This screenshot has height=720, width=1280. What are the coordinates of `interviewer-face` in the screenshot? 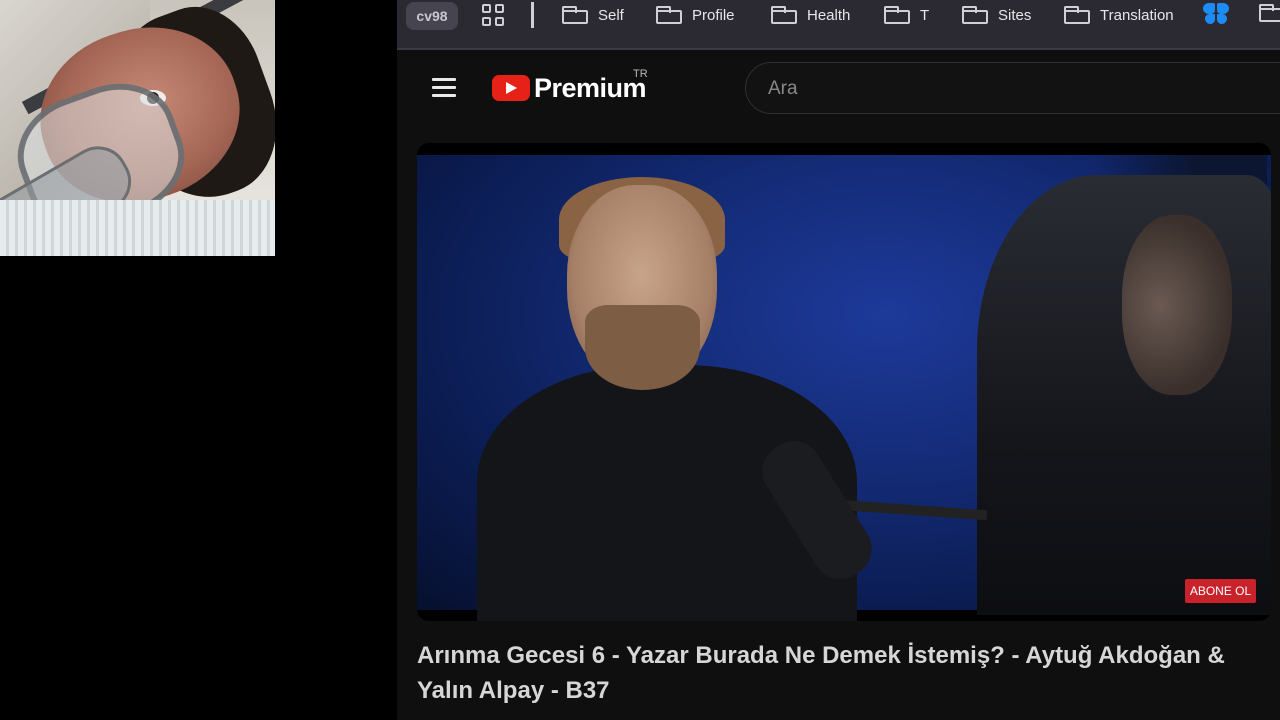 It's located at (1177, 305).